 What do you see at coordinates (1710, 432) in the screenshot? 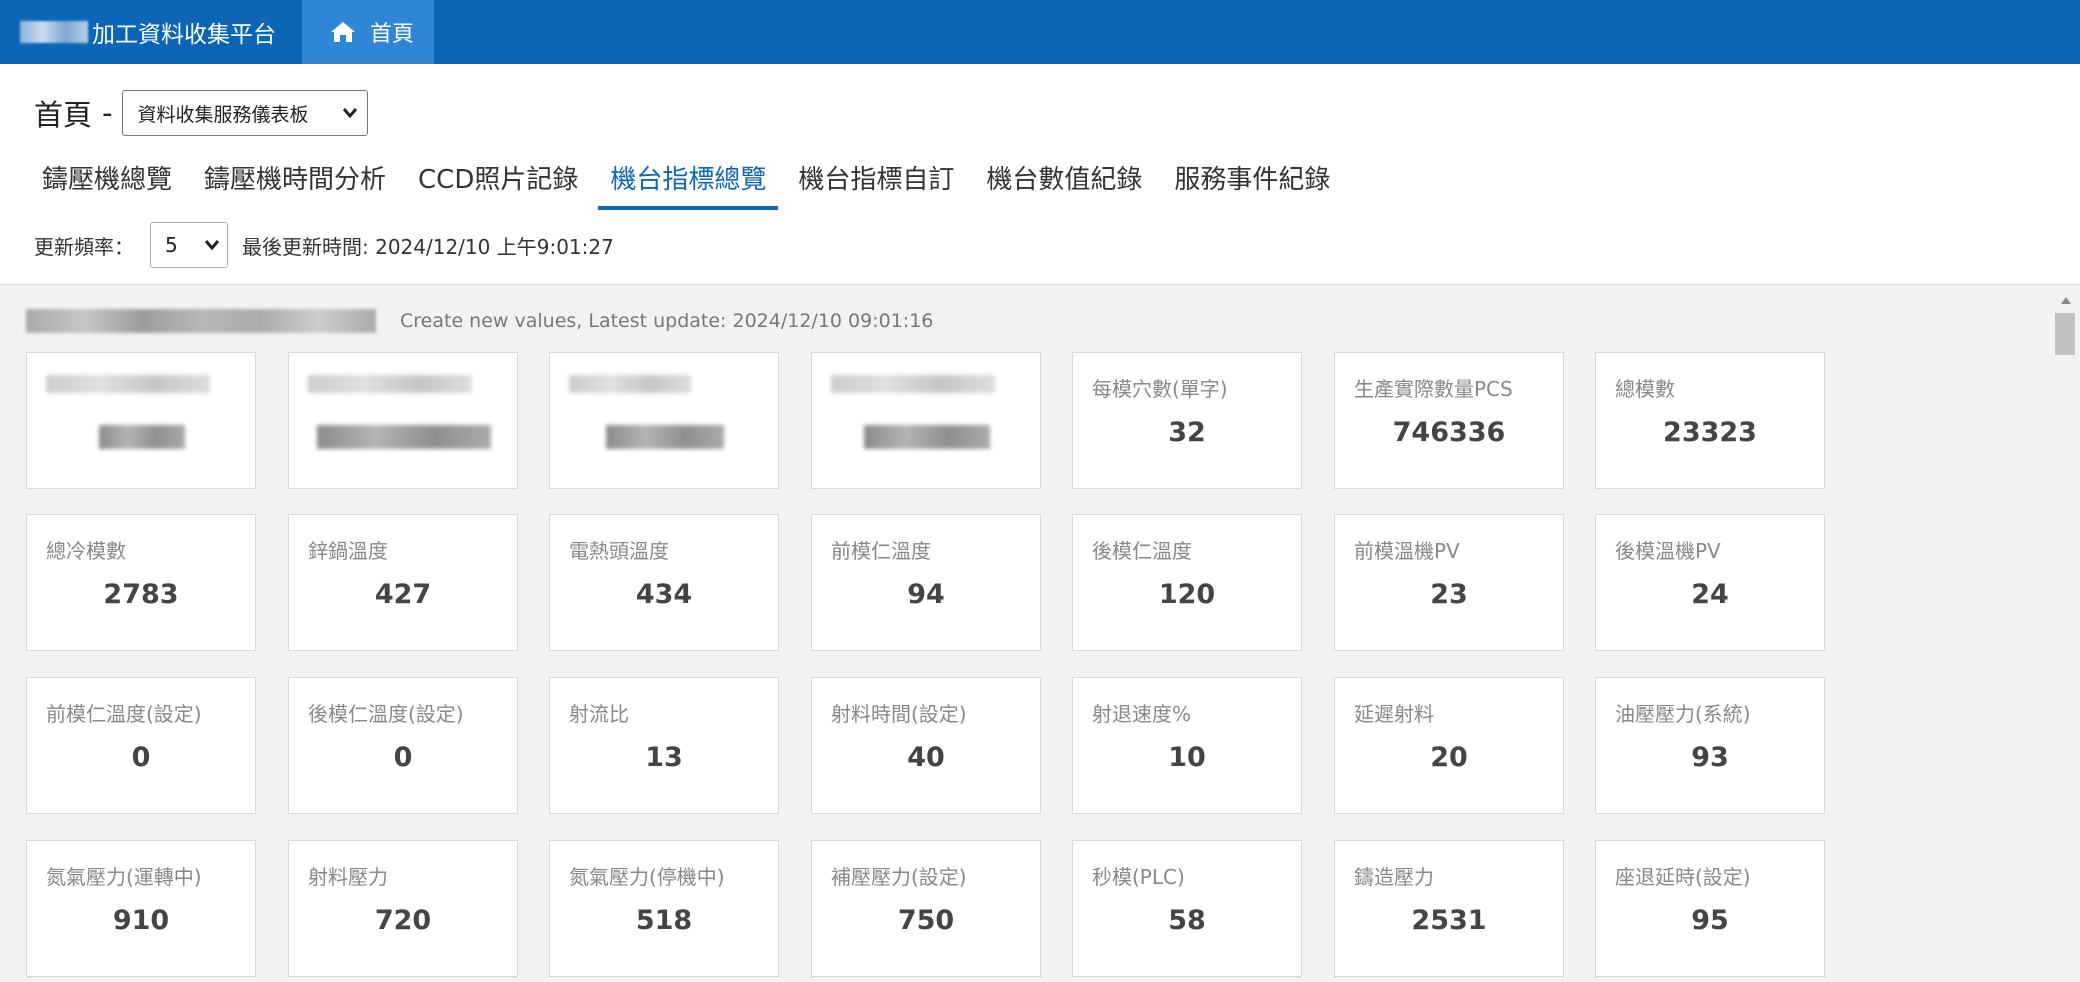
I see `metric-value: 23323` at bounding box center [1710, 432].